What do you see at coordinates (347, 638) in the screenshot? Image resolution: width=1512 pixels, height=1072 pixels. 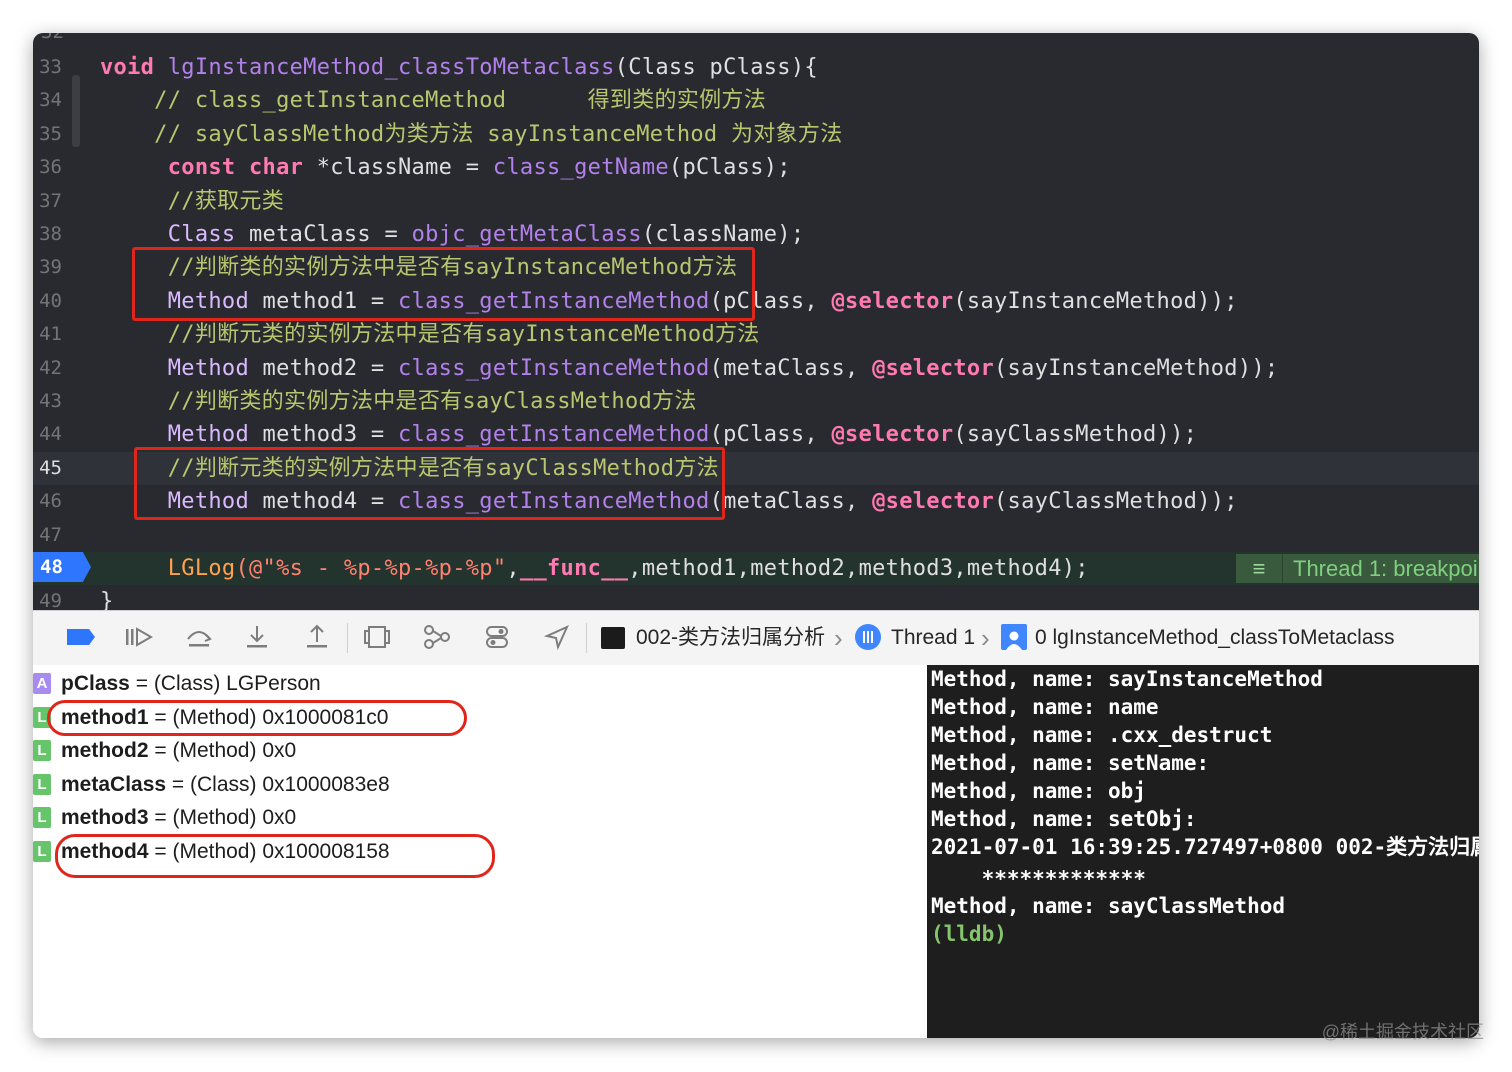 I see `toolbar-separator` at bounding box center [347, 638].